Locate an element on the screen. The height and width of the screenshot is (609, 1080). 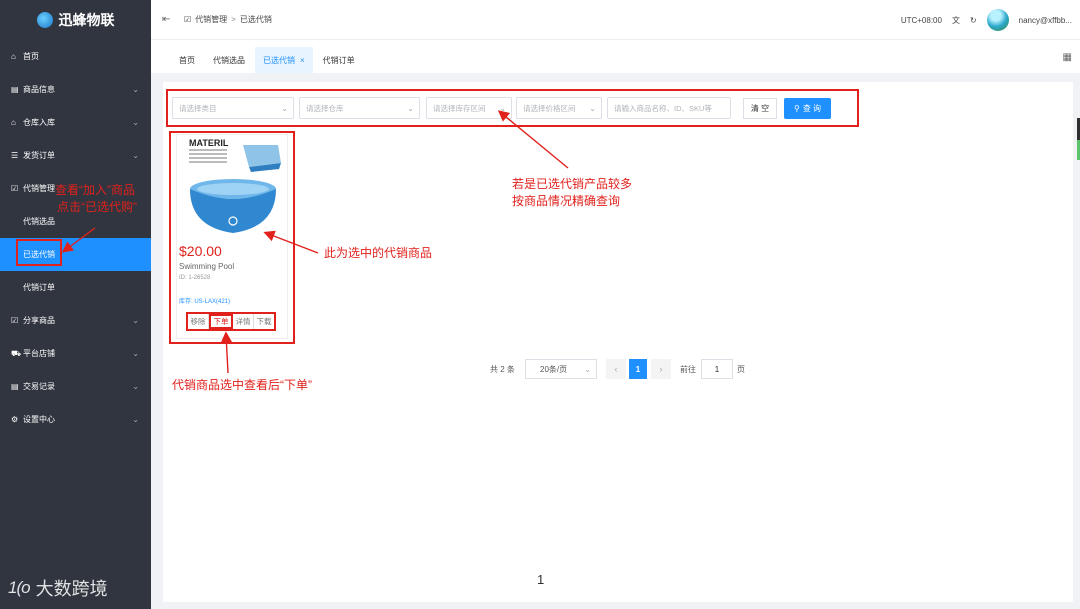
keyword-placeholder: 请输入商品名称、ID、SKU等 is located at coordinates (663, 108).